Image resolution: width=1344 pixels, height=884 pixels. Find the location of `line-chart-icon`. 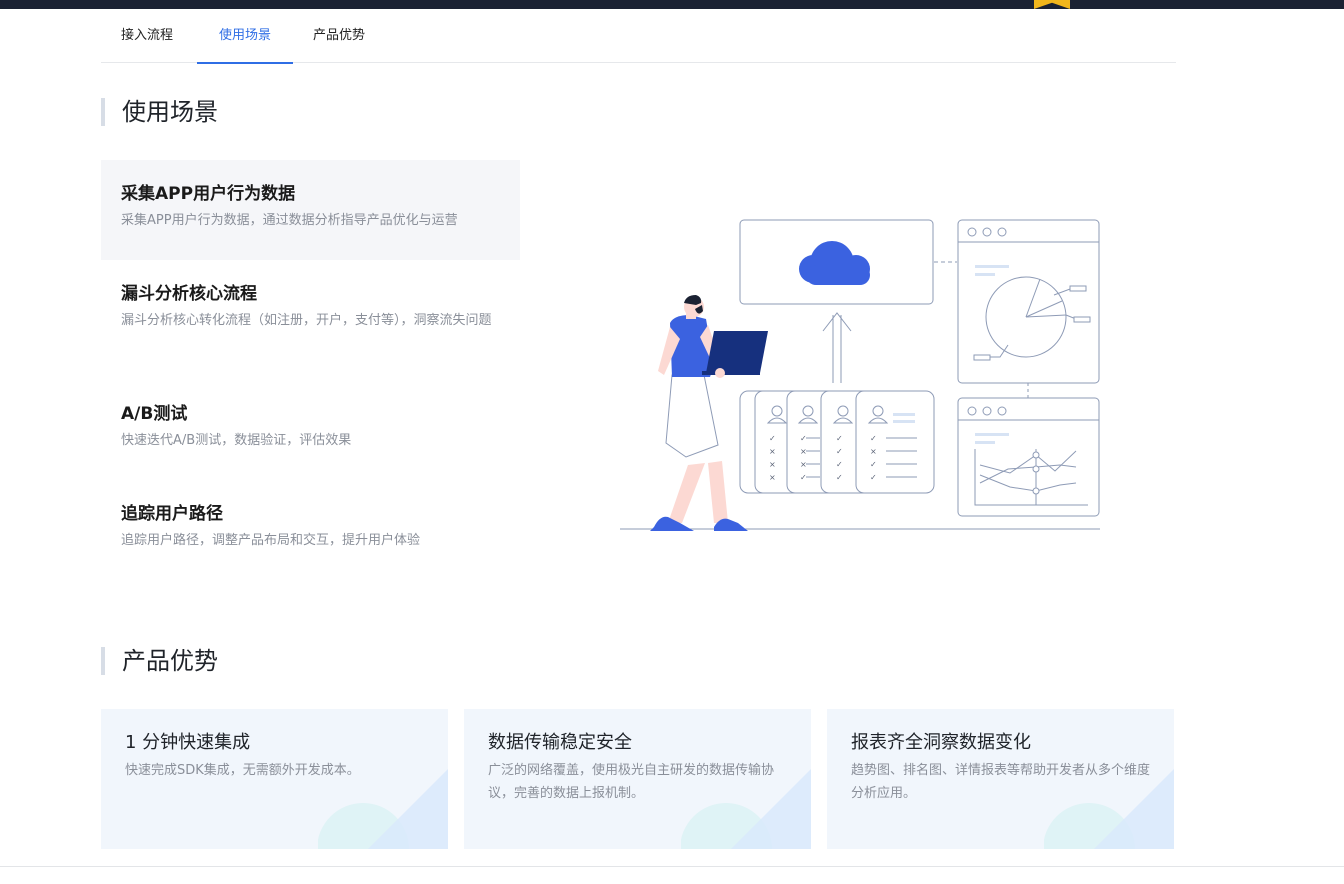

line-chart-icon is located at coordinates (1028, 457).